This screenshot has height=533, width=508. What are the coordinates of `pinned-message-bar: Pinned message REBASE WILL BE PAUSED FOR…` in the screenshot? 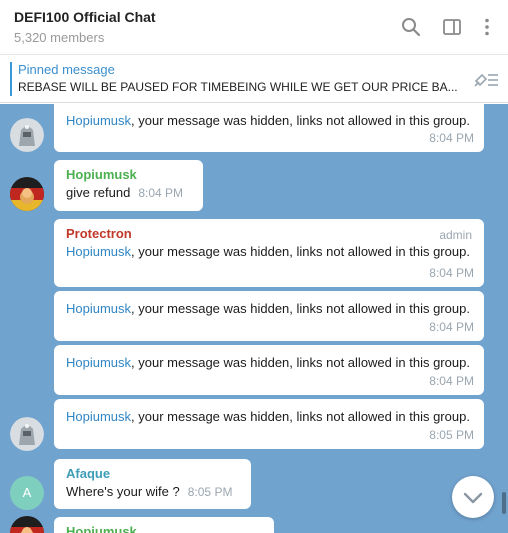 It's located at (254, 79).